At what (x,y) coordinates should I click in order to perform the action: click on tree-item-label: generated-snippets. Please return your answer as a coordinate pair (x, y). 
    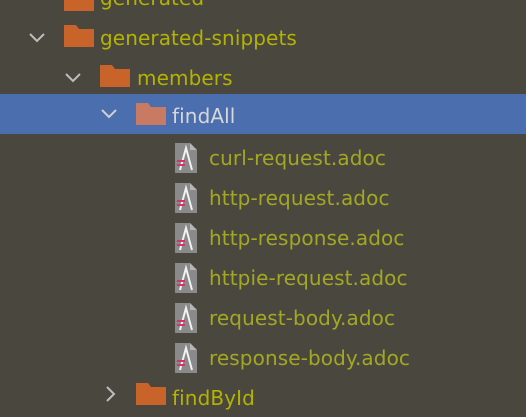
    Looking at the image, I should click on (198, 38).